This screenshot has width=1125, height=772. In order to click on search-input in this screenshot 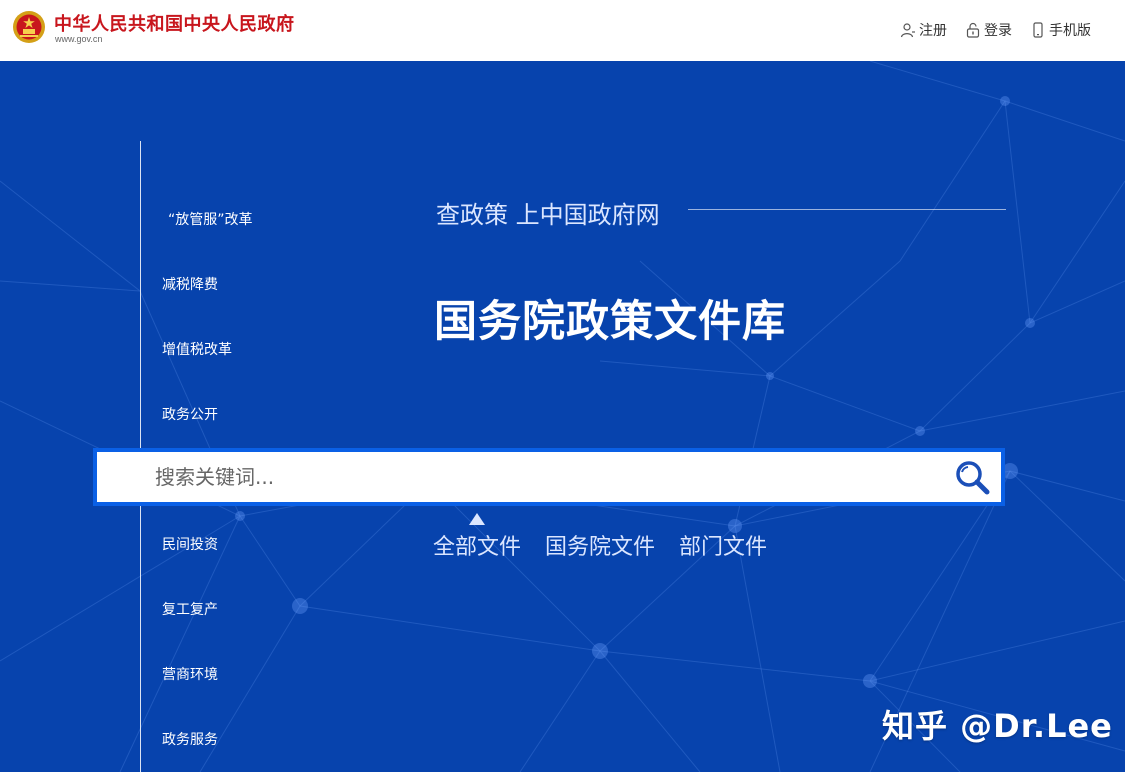, I will do `click(545, 477)`.